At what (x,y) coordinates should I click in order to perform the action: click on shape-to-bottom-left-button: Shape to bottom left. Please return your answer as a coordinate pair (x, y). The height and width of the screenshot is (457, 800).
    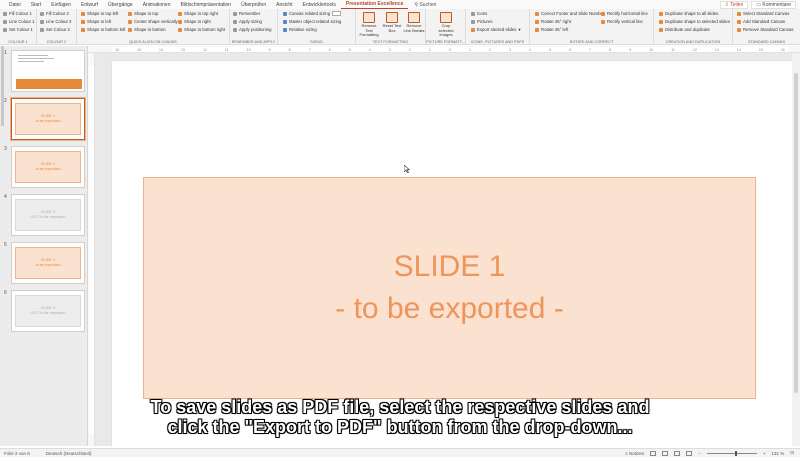
    Looking at the image, I should click on (103, 29).